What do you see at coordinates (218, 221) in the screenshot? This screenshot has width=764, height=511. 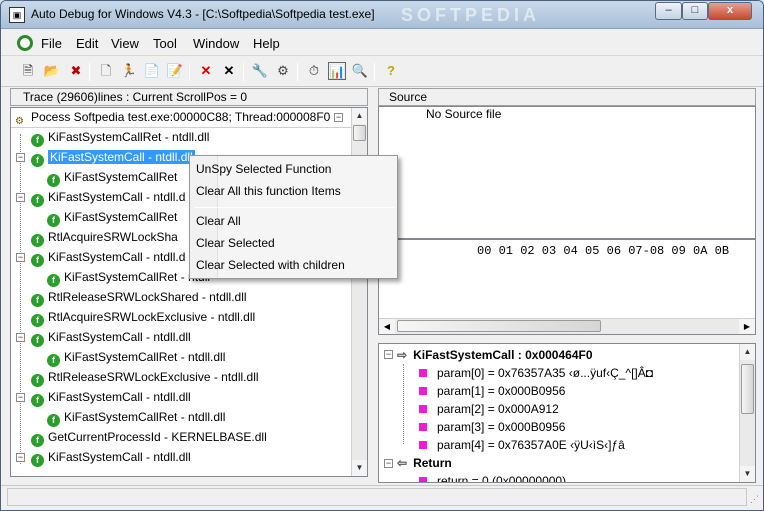 I see `menu-clear-all: Clear All` at bounding box center [218, 221].